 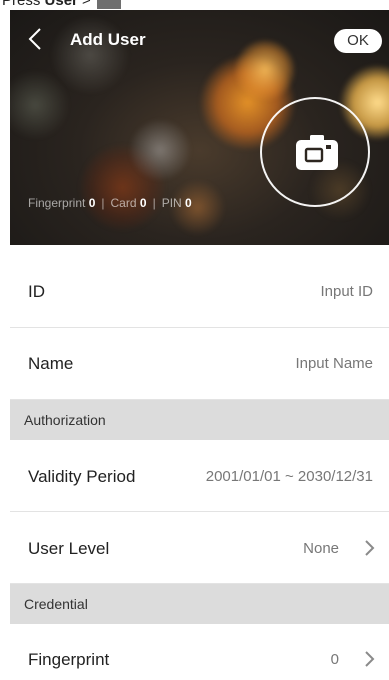 I want to click on authorization-section-label: Authorization, so click(x=65, y=420).